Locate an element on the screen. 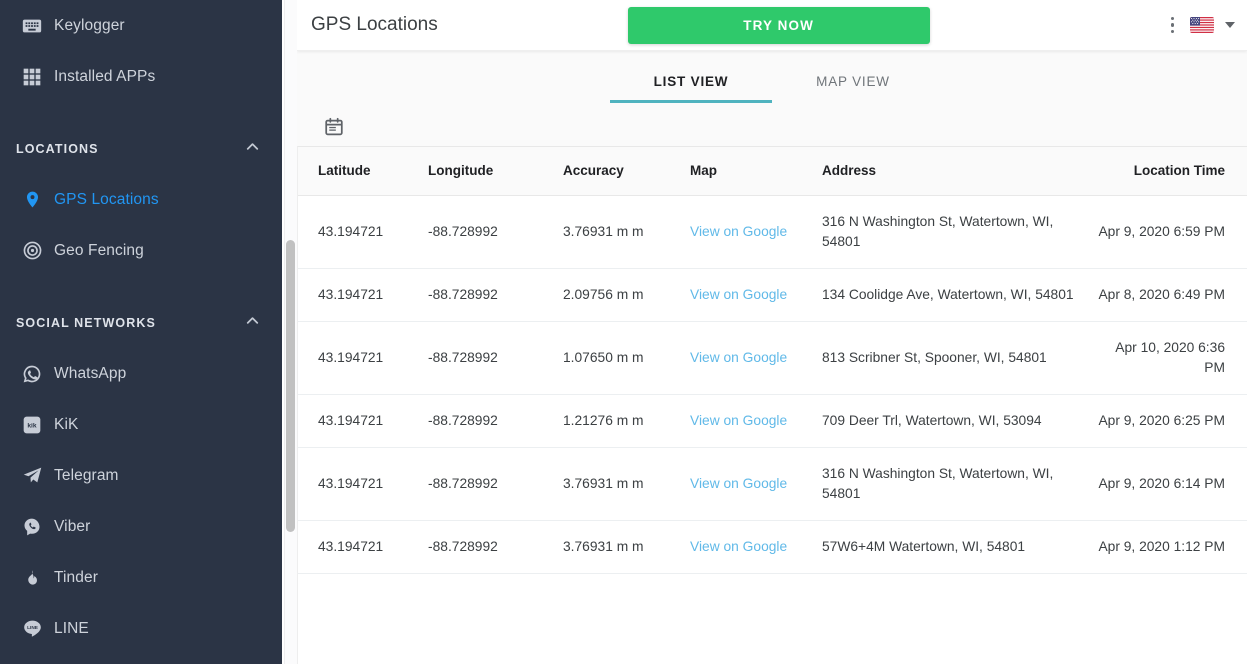 This screenshot has height=664, width=1247. sidebar-item-installed-apps: Installed APPs is located at coordinates (141, 76).